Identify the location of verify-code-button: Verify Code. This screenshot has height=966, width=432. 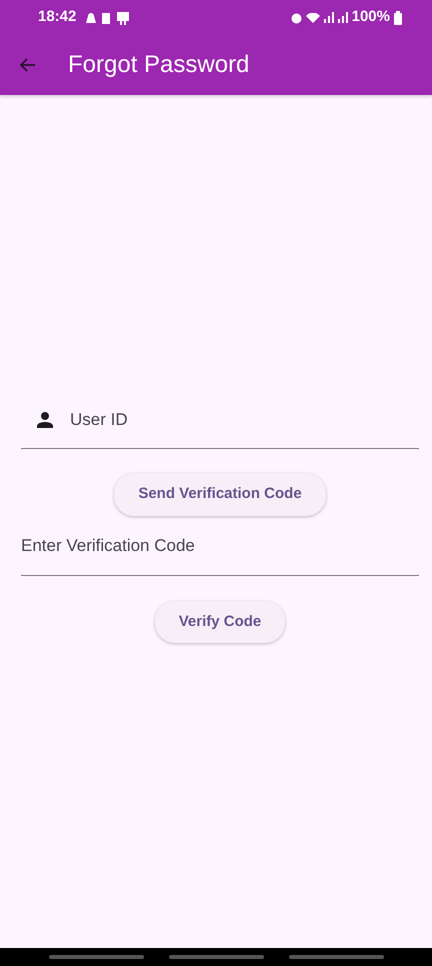
(220, 621).